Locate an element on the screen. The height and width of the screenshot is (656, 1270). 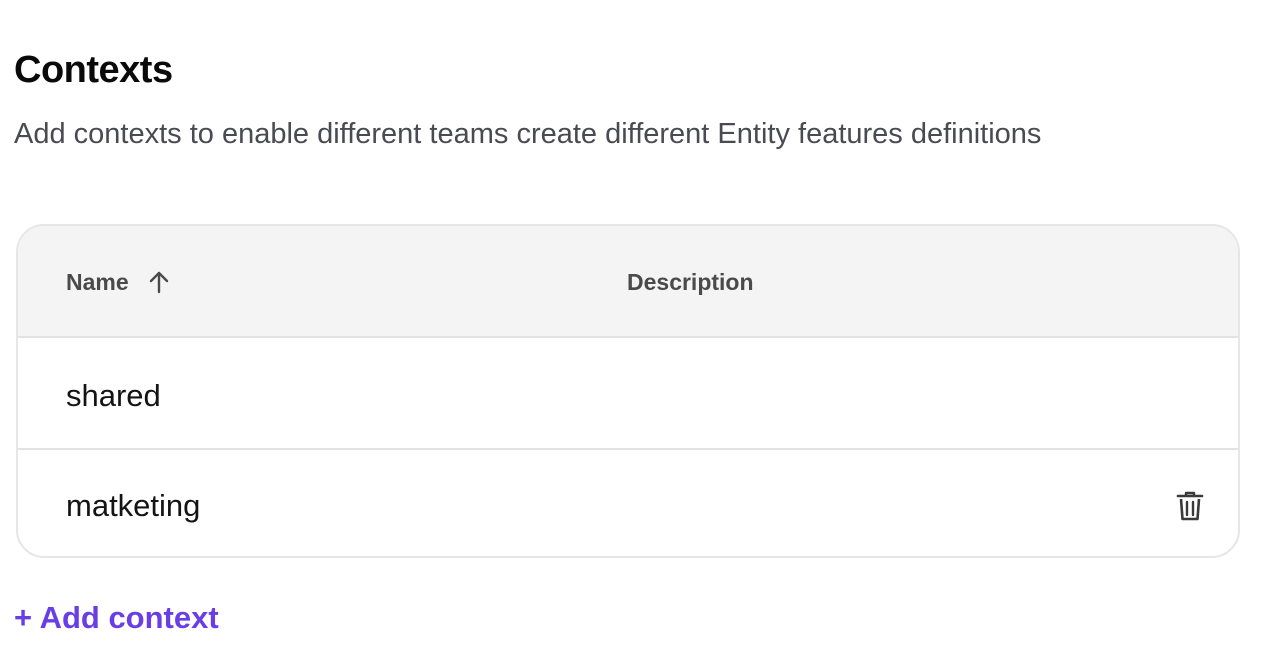
column-header-description: Description is located at coordinates (690, 282).